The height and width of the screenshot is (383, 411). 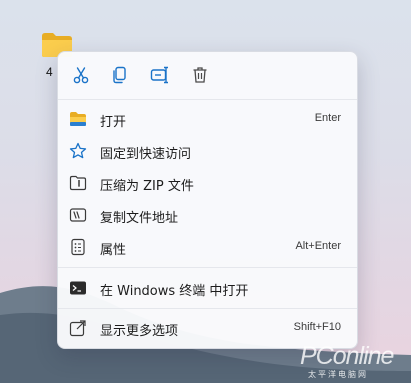 I want to click on delete-button, so click(x=200, y=75).